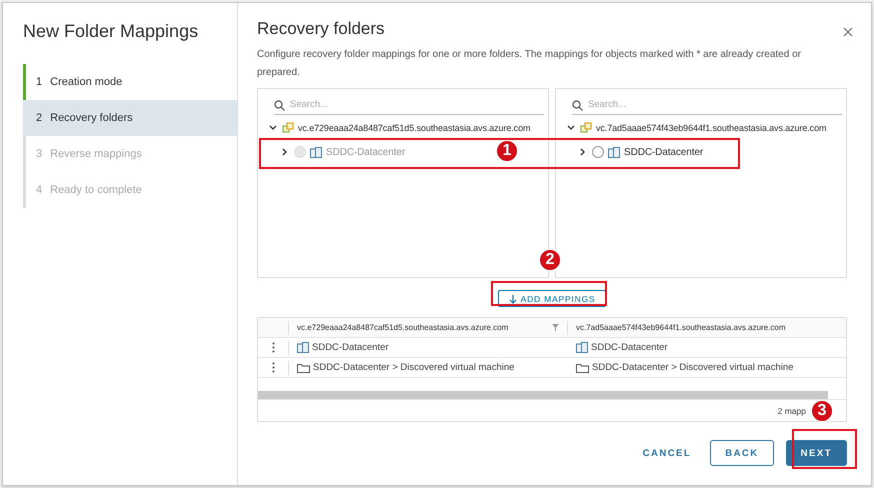 The width and height of the screenshot is (874, 488). Describe the element at coordinates (507, 151) in the screenshot. I see `step-badge: 1` at that location.